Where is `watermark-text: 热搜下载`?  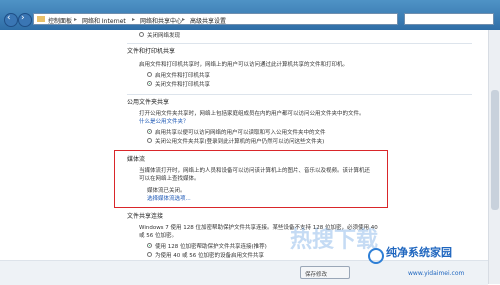 watermark-text: 热搜下载 is located at coordinates (334, 240).